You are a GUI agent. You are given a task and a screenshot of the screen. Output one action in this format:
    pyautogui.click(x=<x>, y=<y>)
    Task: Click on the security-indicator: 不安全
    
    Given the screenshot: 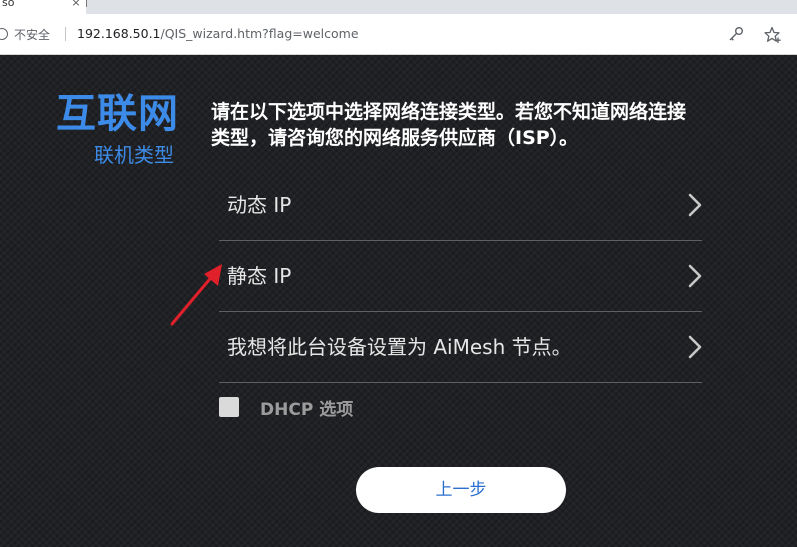 What is the action you would take?
    pyautogui.click(x=25, y=34)
    